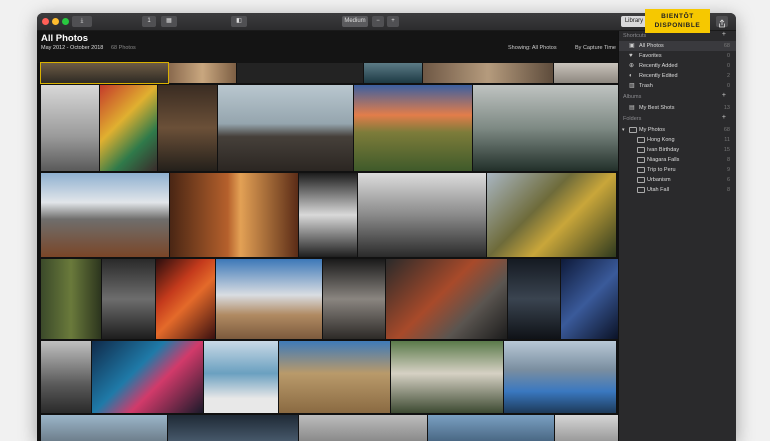 The width and height of the screenshot is (770, 441). What do you see at coordinates (677, 180) in the screenshot?
I see `sidebar-item-folder: Urbanism 6` at bounding box center [677, 180].